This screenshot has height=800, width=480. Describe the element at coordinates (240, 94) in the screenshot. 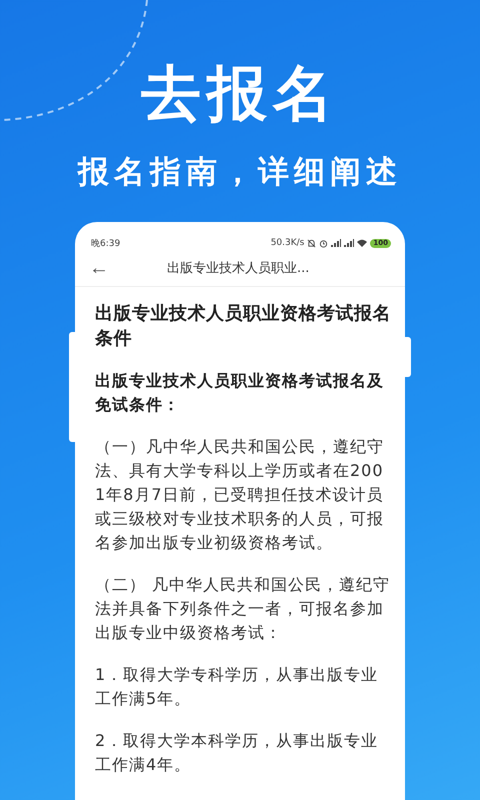

I see `headline: 去报名` at that location.